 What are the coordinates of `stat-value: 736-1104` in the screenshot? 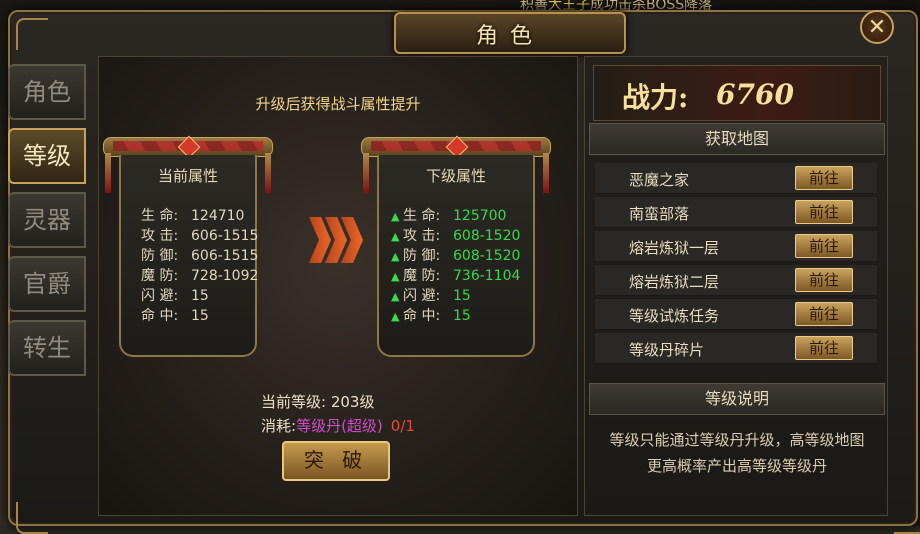 It's located at (487, 276).